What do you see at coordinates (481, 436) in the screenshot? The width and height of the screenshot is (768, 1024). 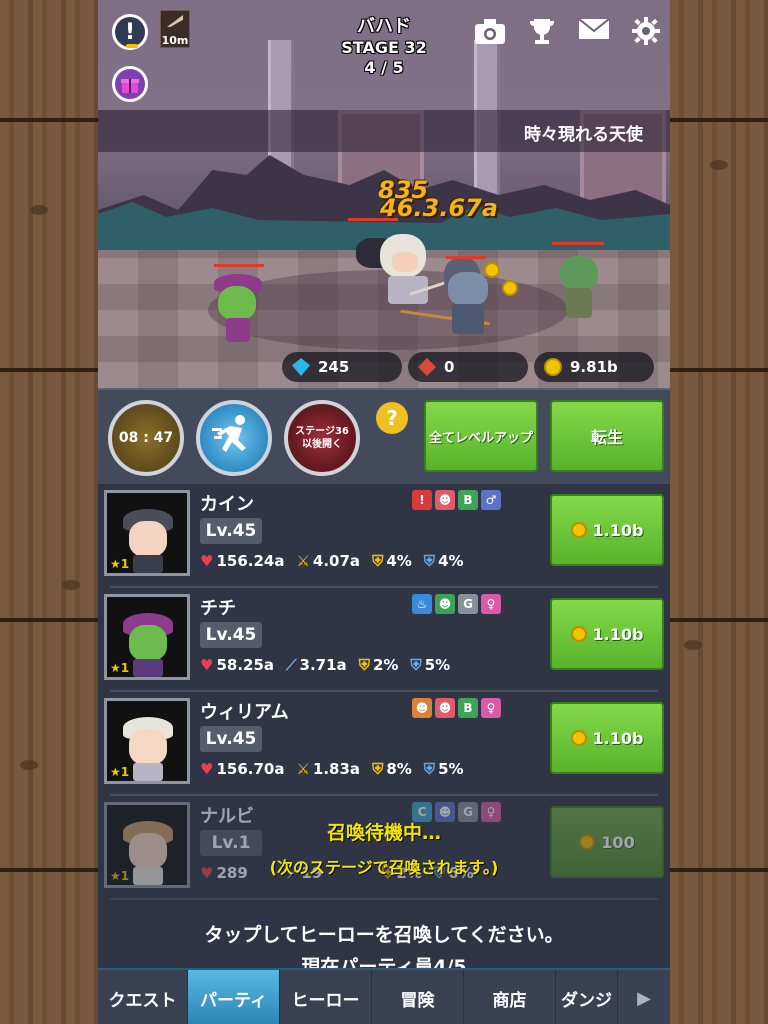 I see `level-up-all-button: 全てレベルアップ` at bounding box center [481, 436].